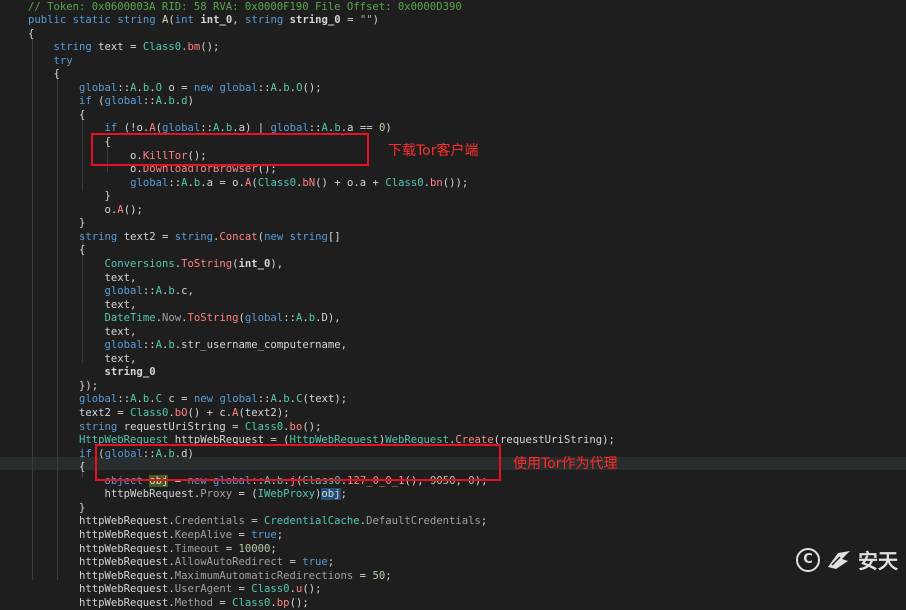  What do you see at coordinates (197, 548) in the screenshot?
I see `code-token: Timeout` at bounding box center [197, 548].